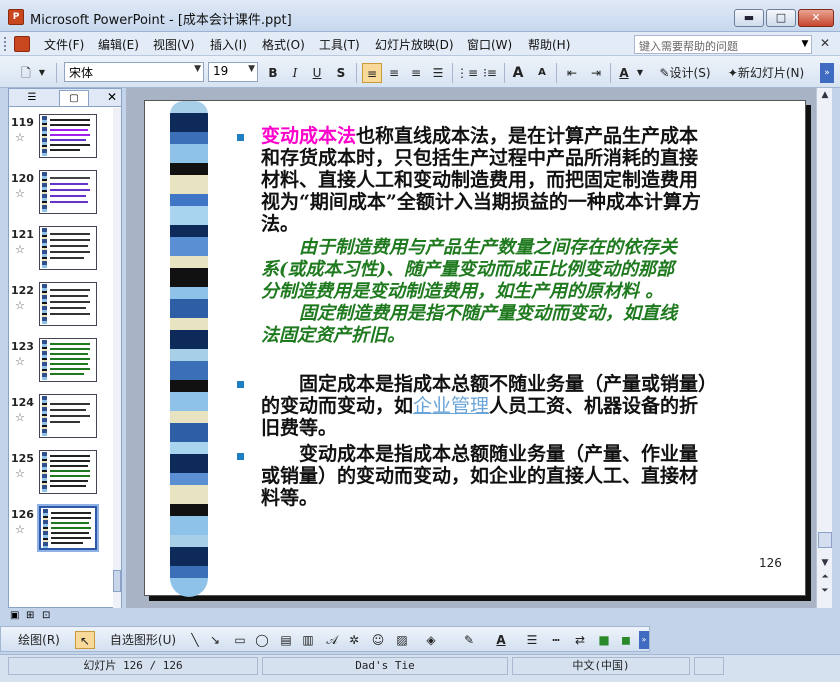 This screenshot has width=840, height=682. Describe the element at coordinates (556, 640) in the screenshot. I see `dash-style-icon: ┅` at that location.